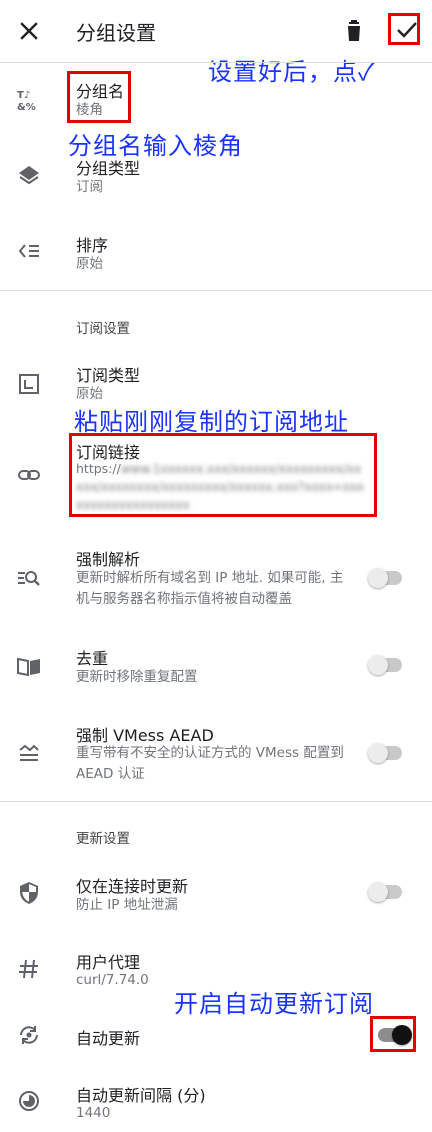 Image resolution: width=432 pixels, height=1132 pixels. I want to click on dedup-desc: 更新时移除重复配置, so click(137, 677).